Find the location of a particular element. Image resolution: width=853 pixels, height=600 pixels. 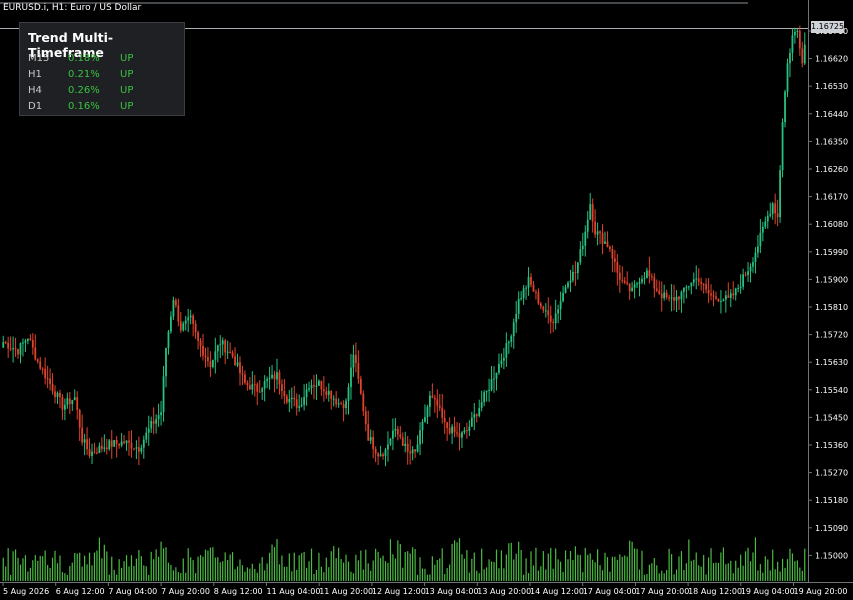

time-axis-label: 18 Aug 12:00 is located at coordinates (715, 591).